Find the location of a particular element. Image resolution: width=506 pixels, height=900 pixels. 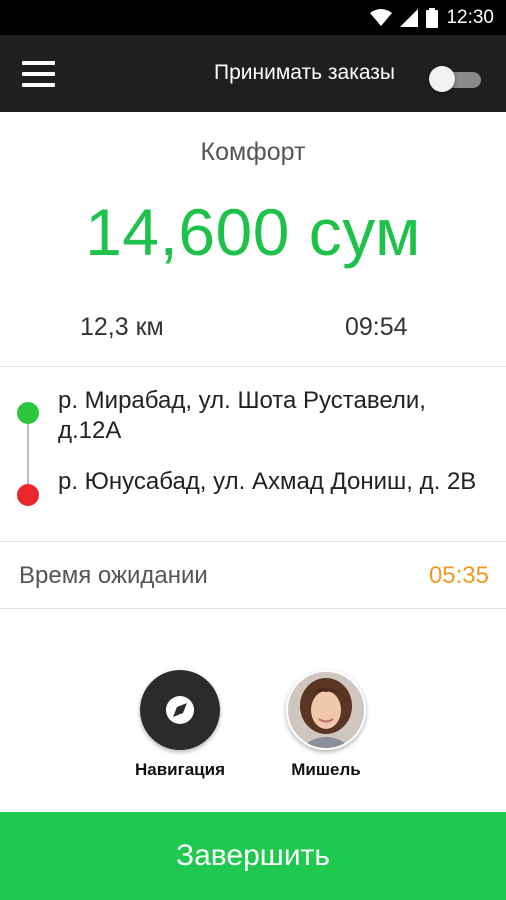

menu-button is located at coordinates (39, 74).